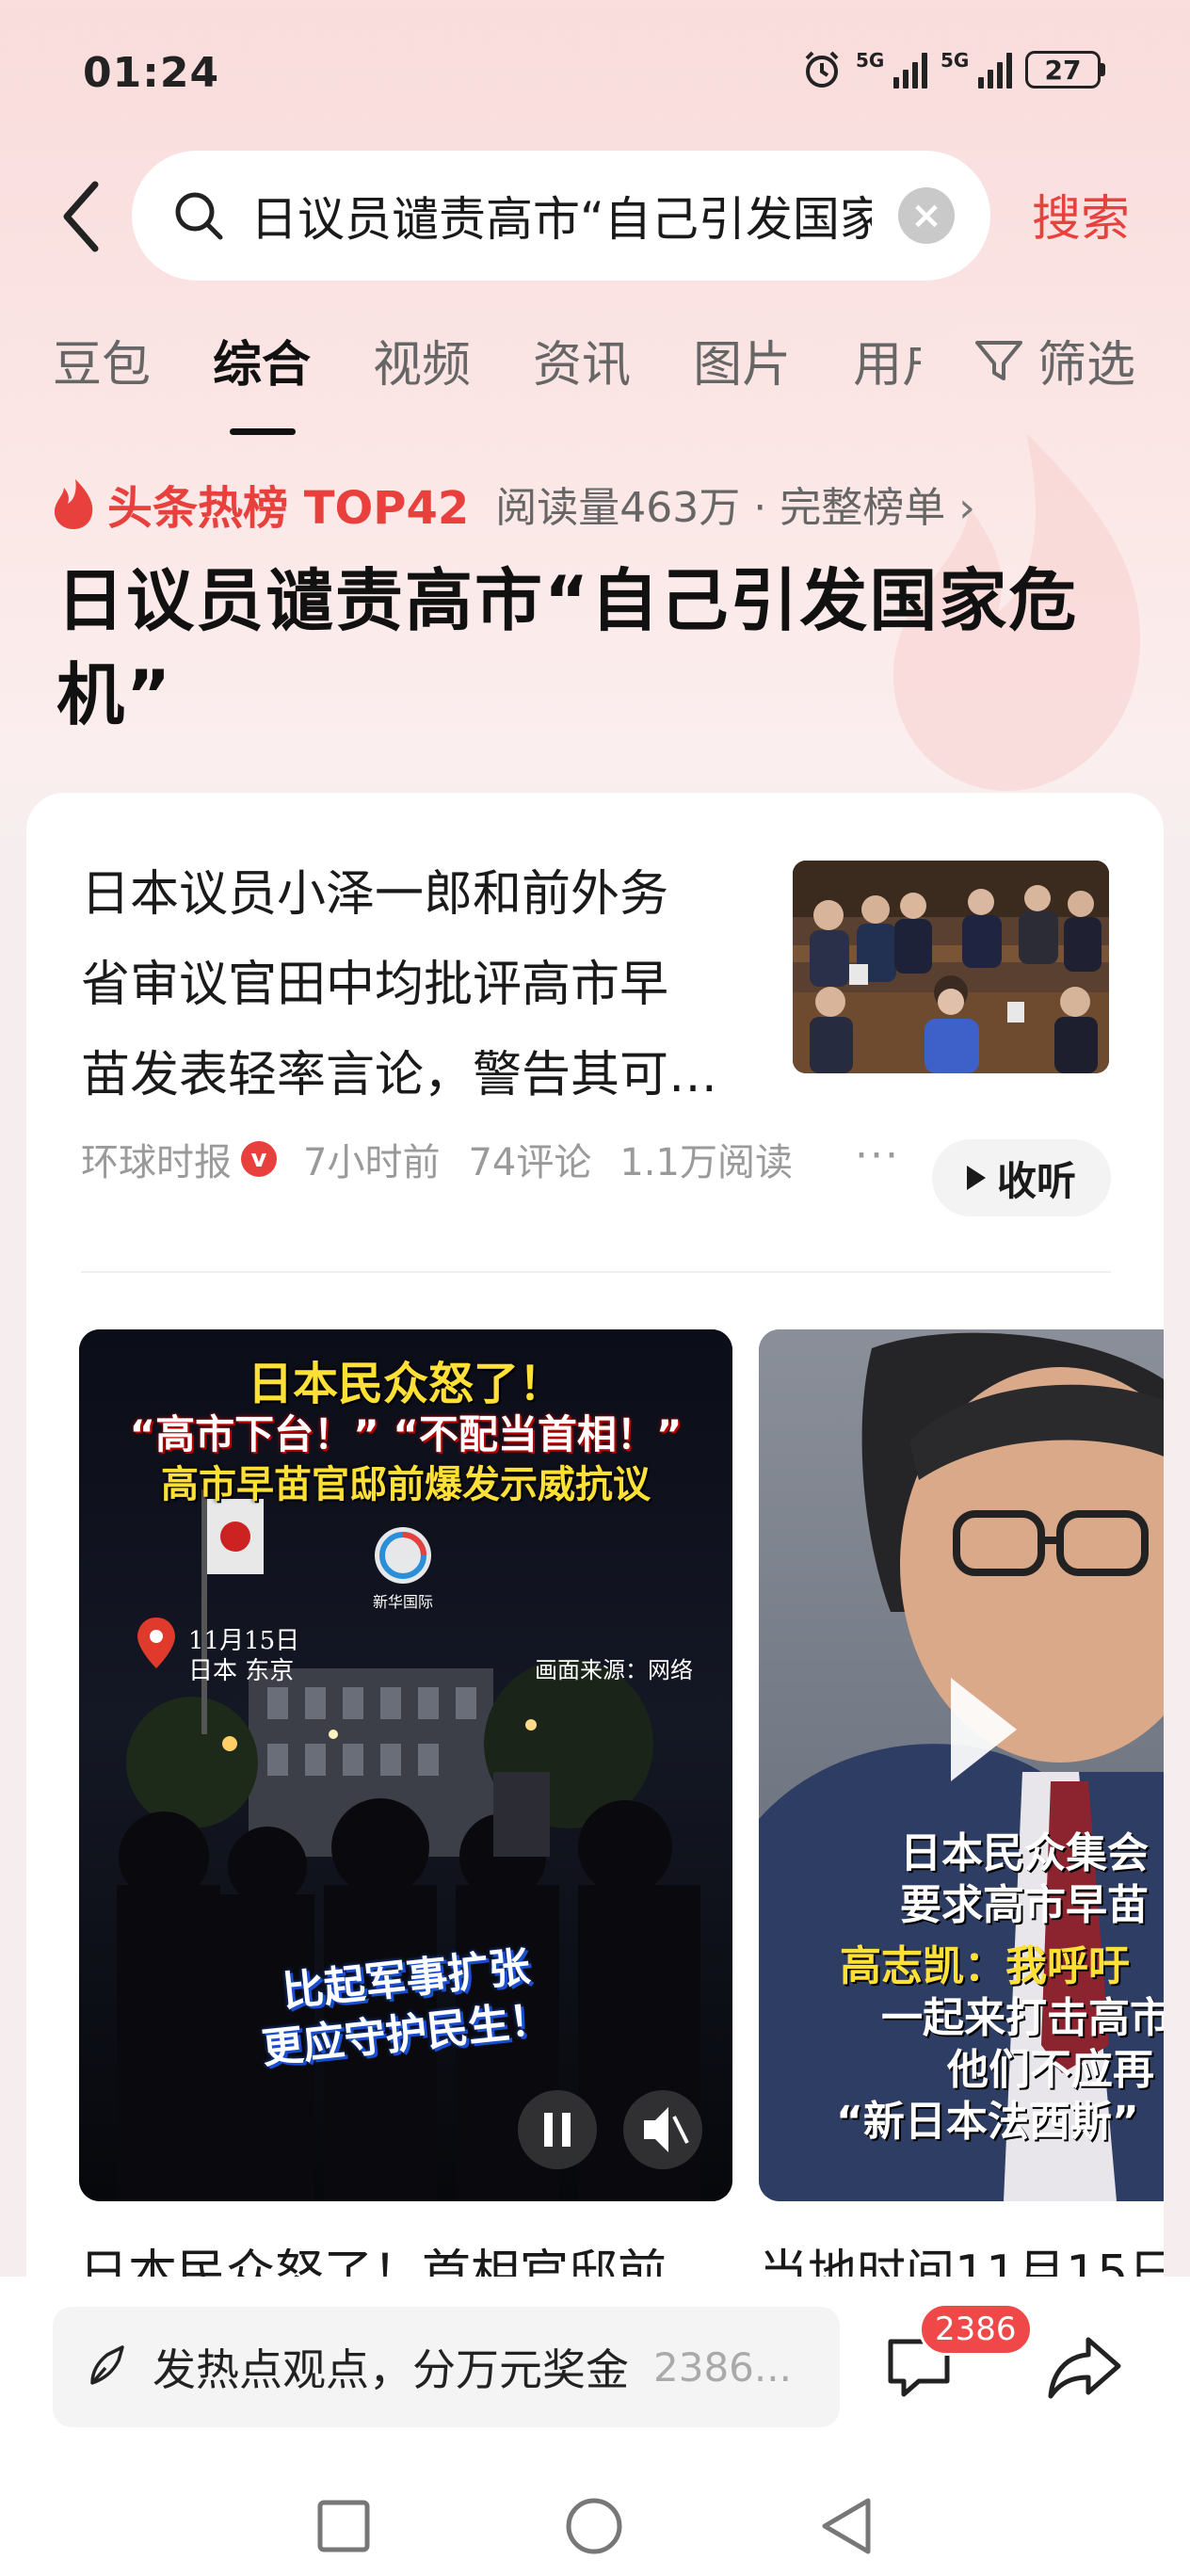  Describe the element at coordinates (1022, 1177) in the screenshot. I see `listen-button: 收听` at that location.